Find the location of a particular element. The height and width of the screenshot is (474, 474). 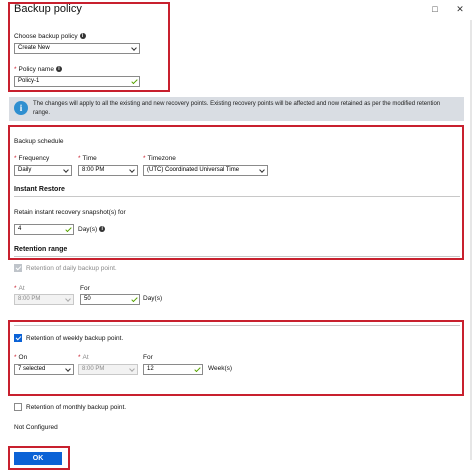

weekly-on-select: 7 selected is located at coordinates (44, 369).